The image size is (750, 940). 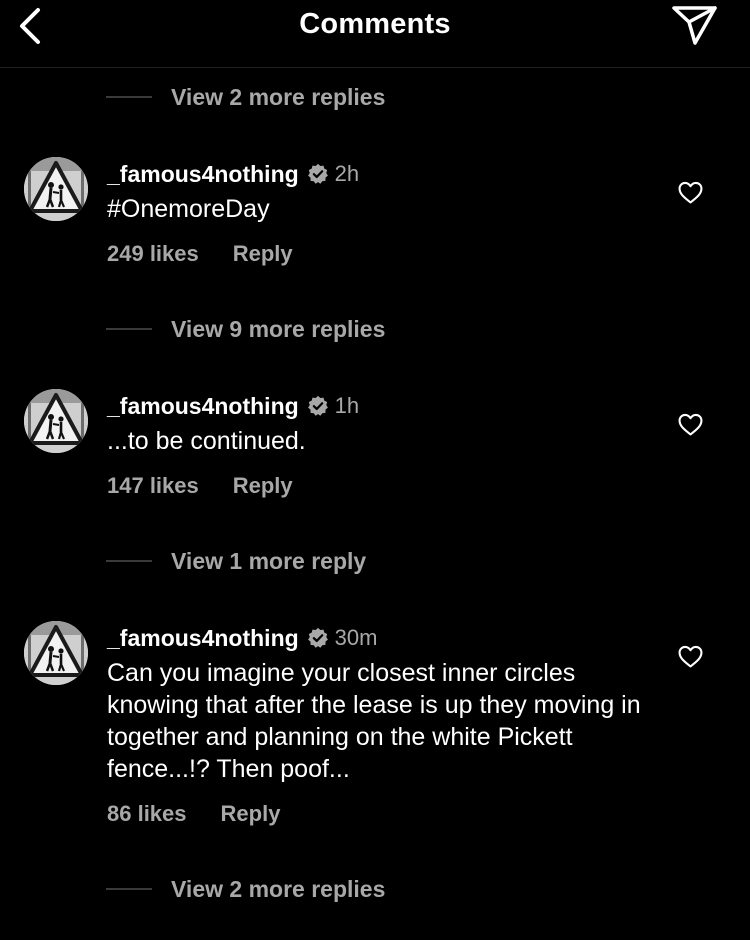 I want to click on view-more-replies-label: View 9 more replies, so click(x=278, y=328).